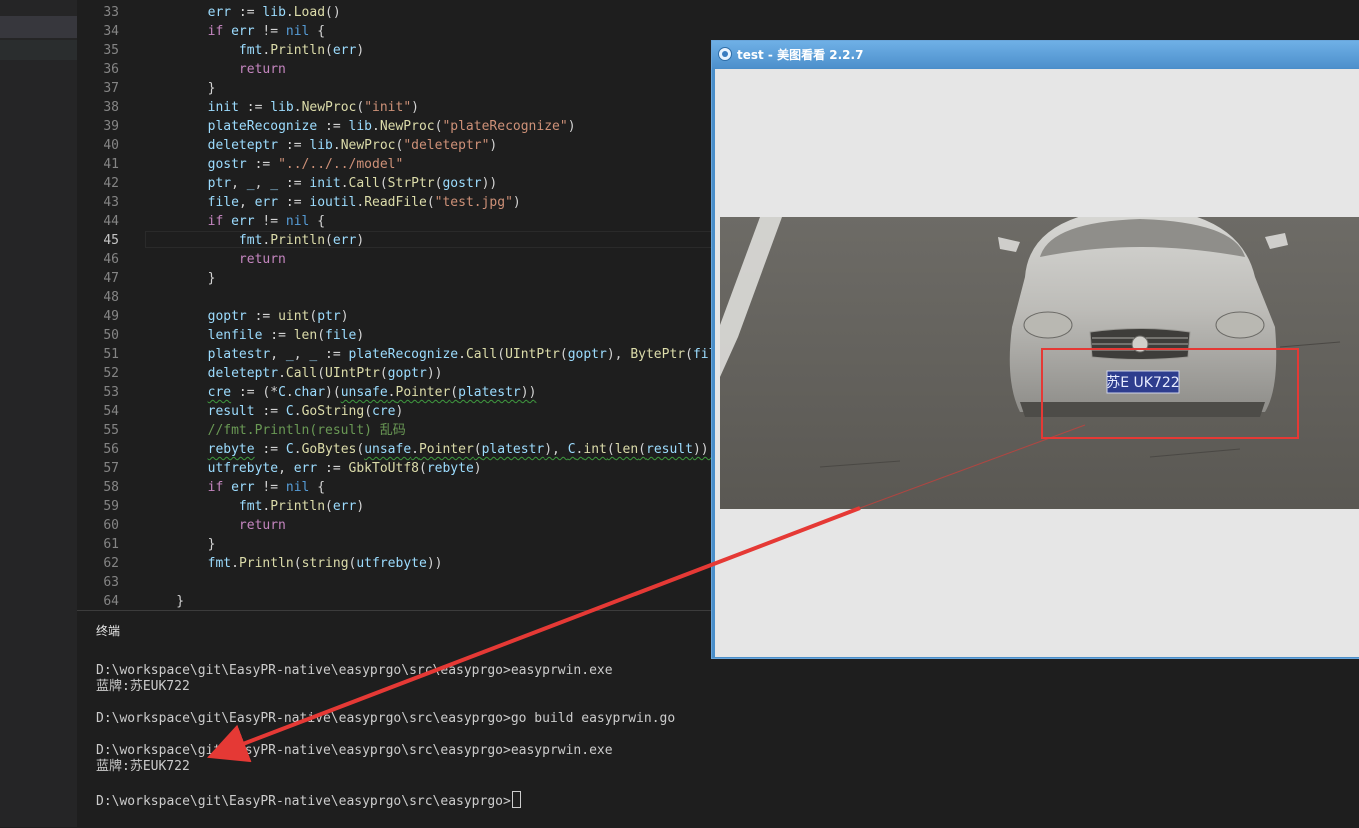  Describe the element at coordinates (247, 316) in the screenshot. I see `code-text: goptr := uint(ptr)` at that location.